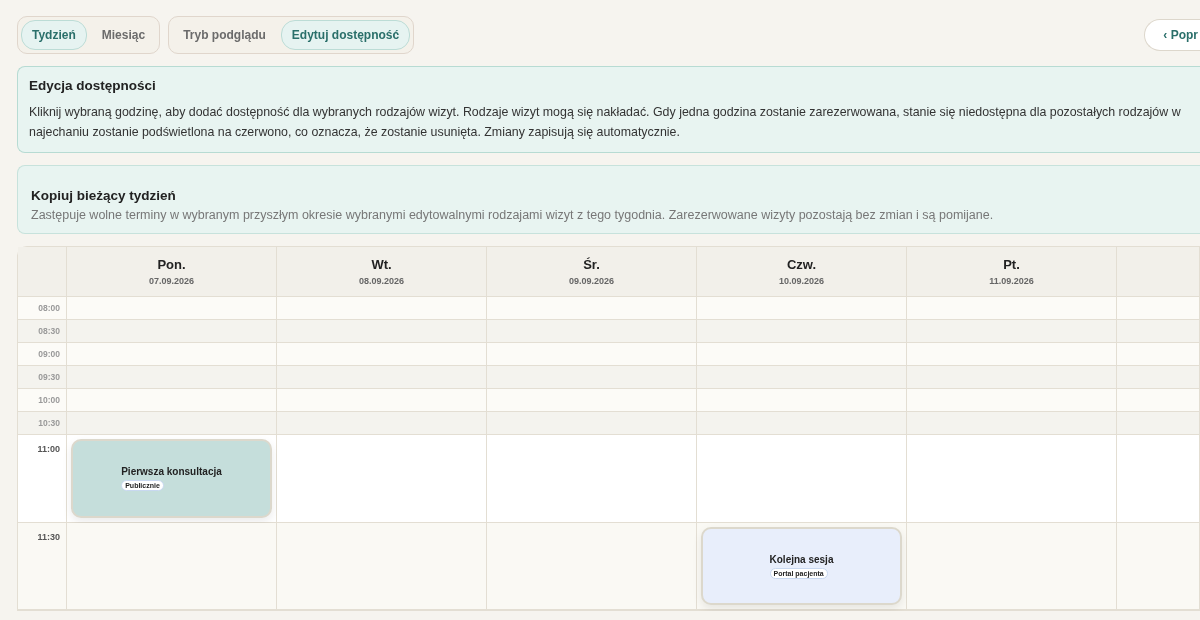 This screenshot has height=620, width=1200. What do you see at coordinates (171, 471) in the screenshot?
I see `event-title: Pierwsza konsultacja` at bounding box center [171, 471].